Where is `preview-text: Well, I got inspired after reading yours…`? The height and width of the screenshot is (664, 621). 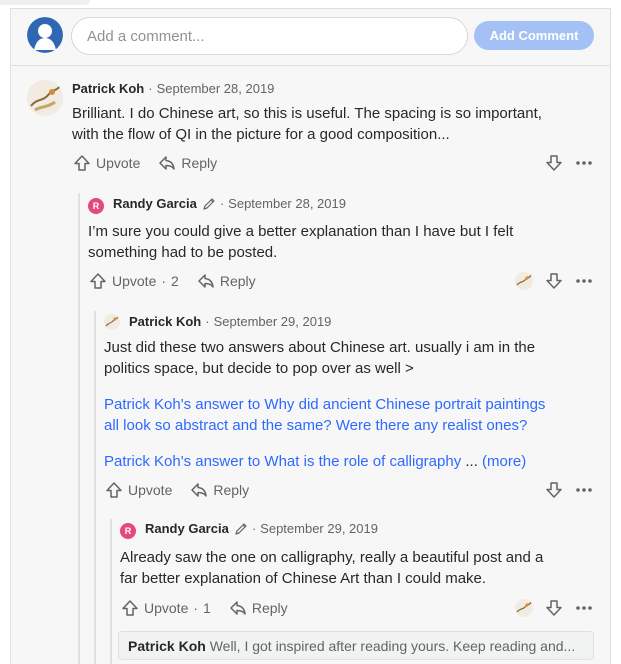
preview-text: Well, I got inspired after reading yours… is located at coordinates (392, 646).